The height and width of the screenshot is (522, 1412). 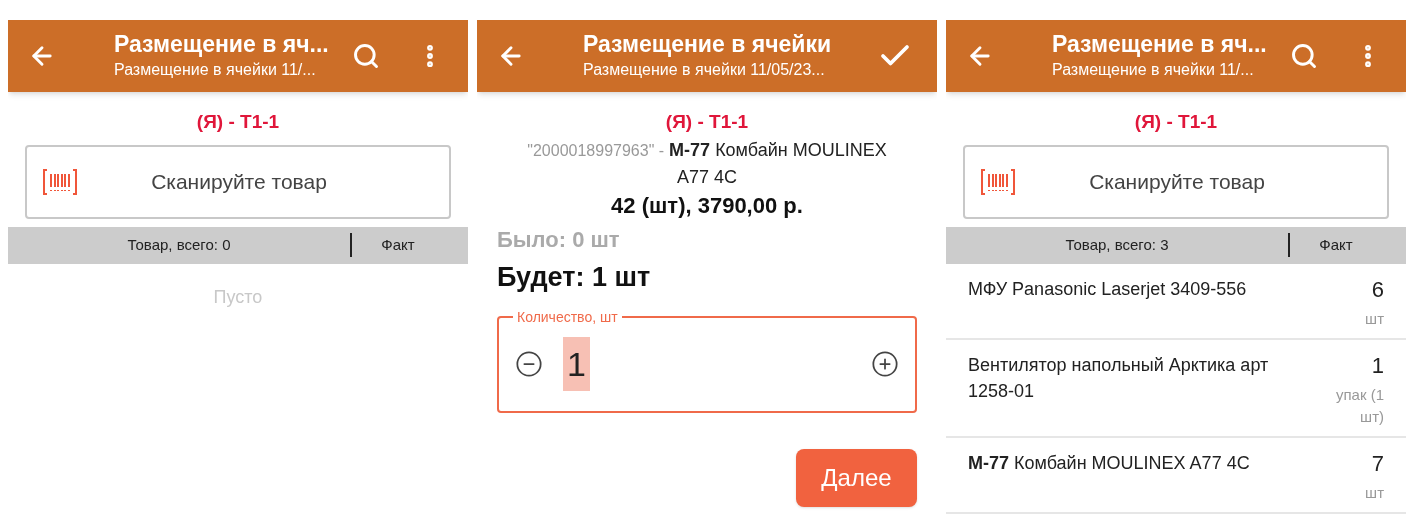 I want to click on will-be-label: Будет: 1 шт, so click(x=574, y=277).